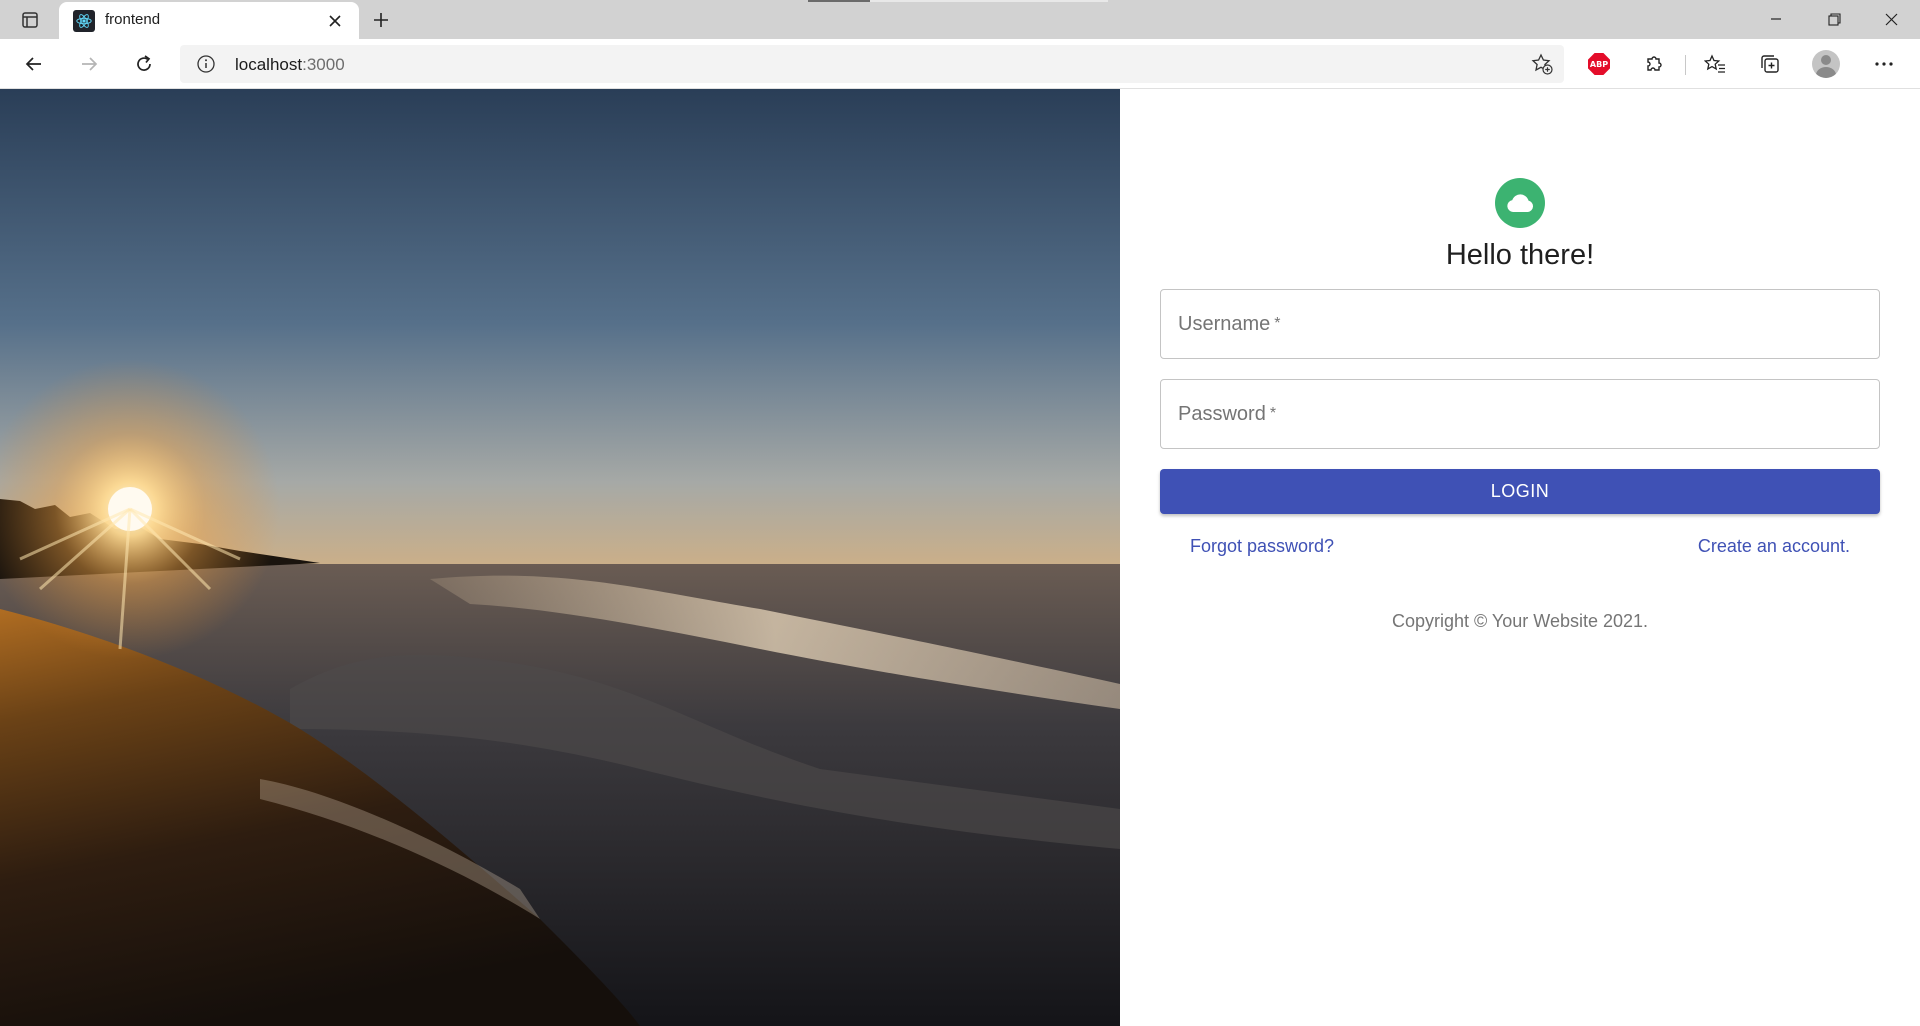 The width and height of the screenshot is (1920, 1026). I want to click on refresh-button, so click(144, 64).